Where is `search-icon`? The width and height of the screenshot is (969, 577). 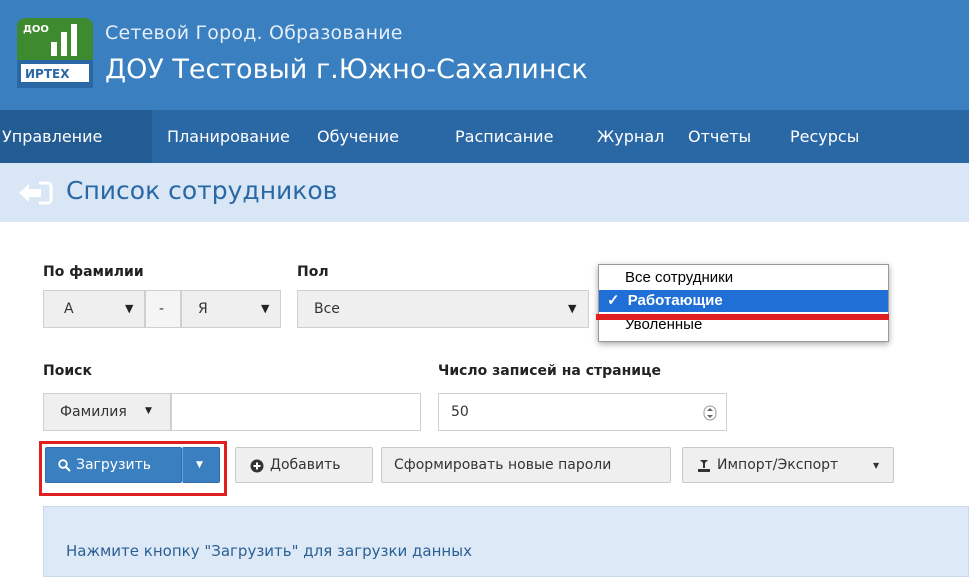
search-icon is located at coordinates (64, 465).